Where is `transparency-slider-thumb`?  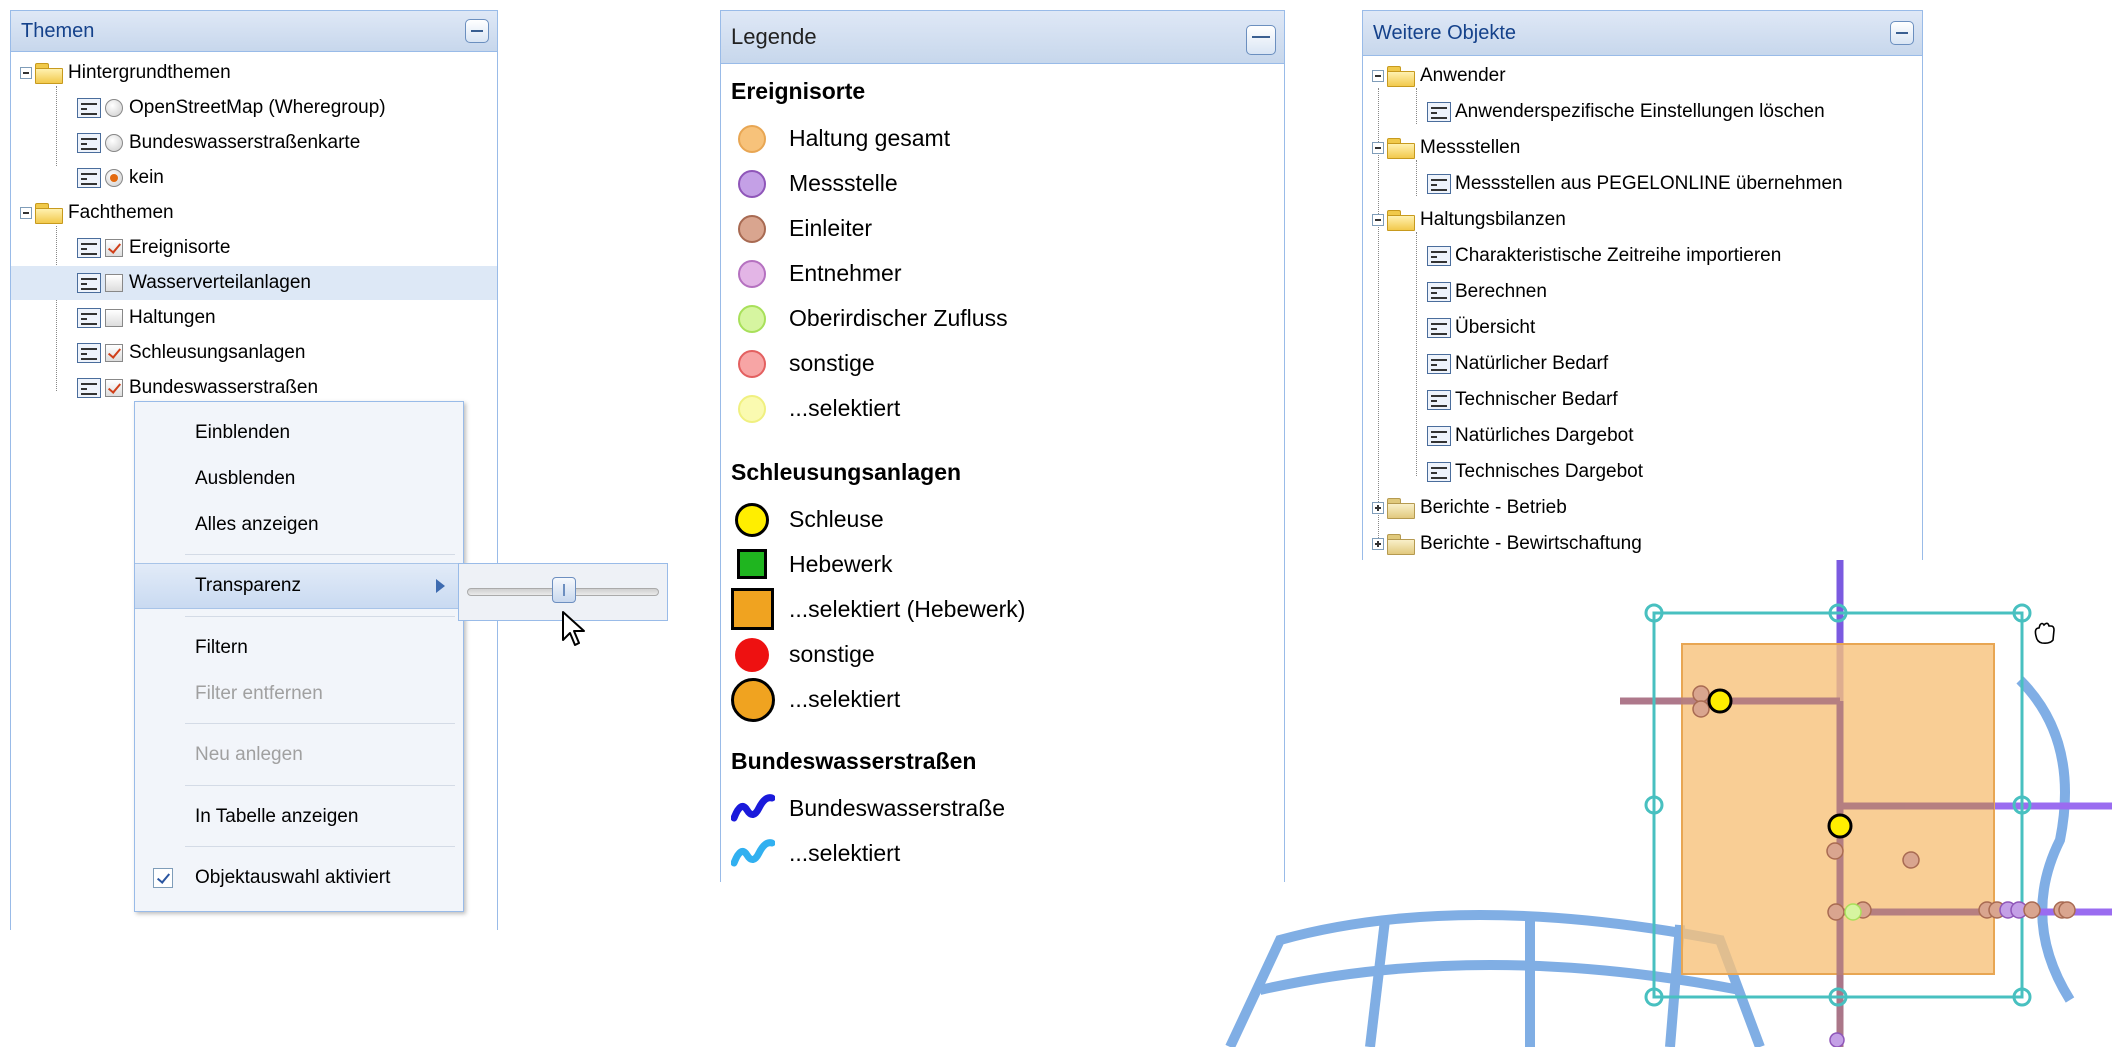 transparency-slider-thumb is located at coordinates (564, 590).